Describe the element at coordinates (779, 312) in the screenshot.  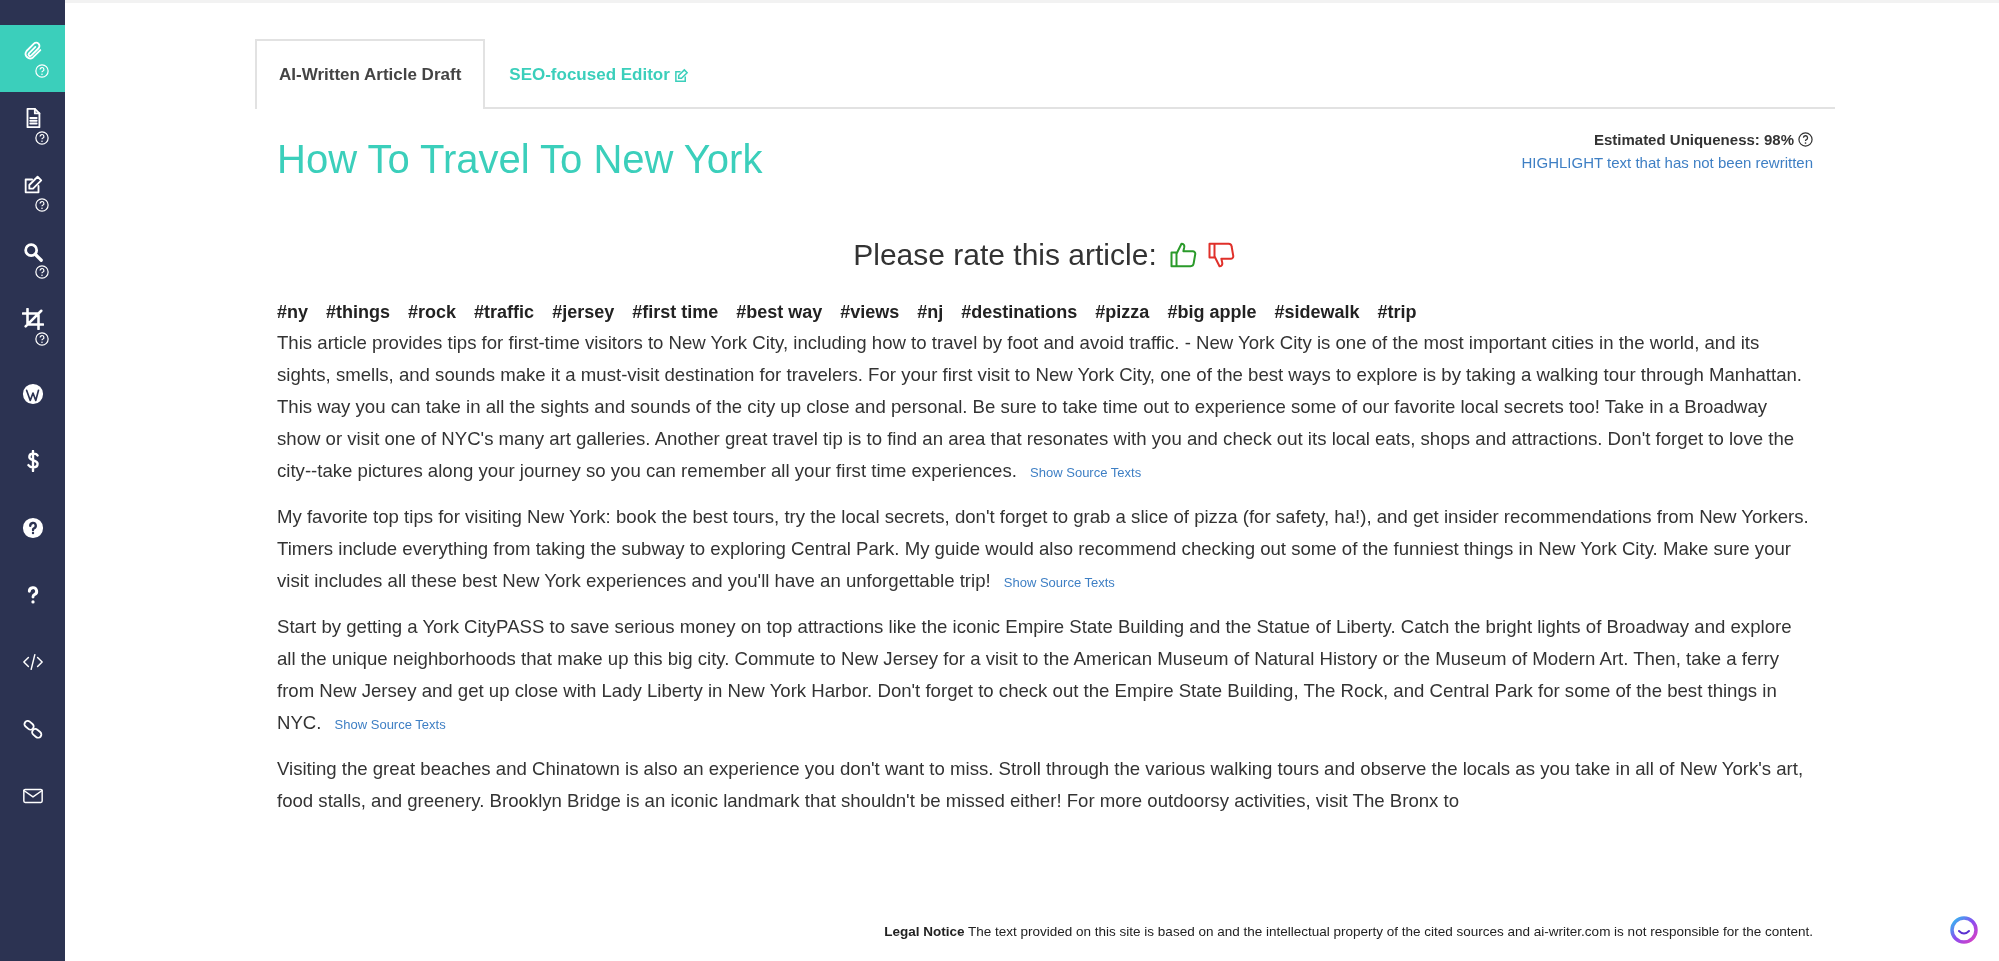
I see `hashtag: #best way` at that location.